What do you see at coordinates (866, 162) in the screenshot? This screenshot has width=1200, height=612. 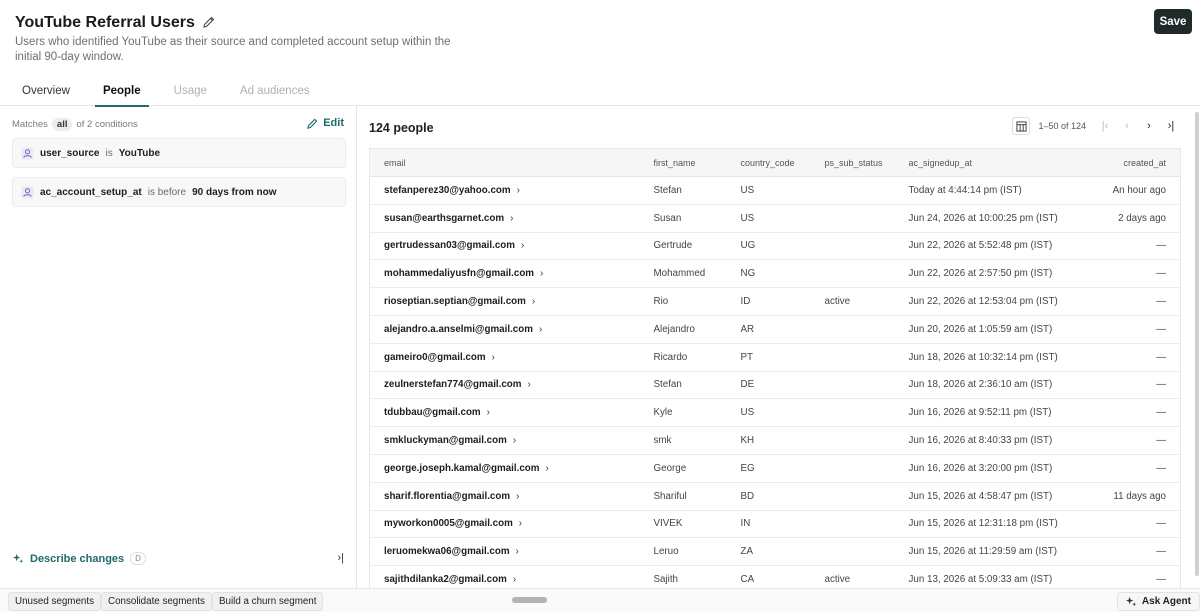 I see `column-header-ps-sub-status: ps_sub_status` at bounding box center [866, 162].